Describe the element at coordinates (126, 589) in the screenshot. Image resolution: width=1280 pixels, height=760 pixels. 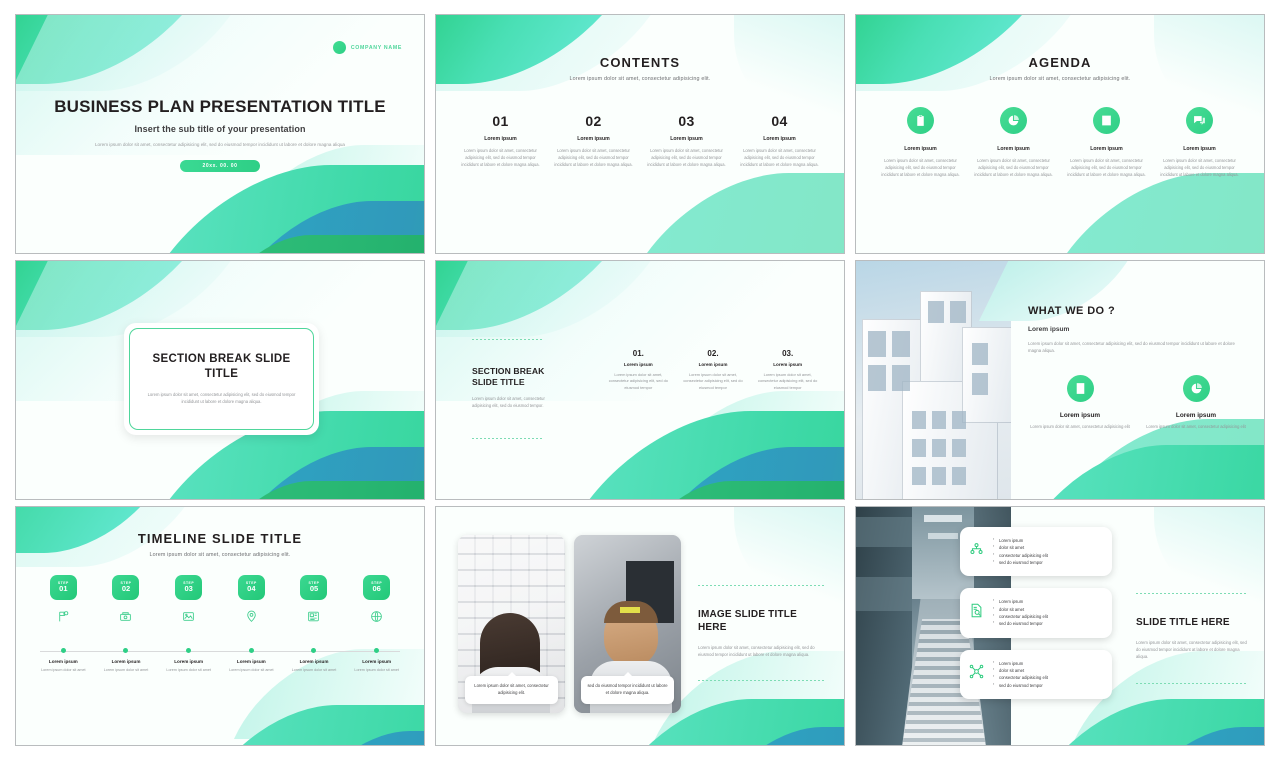
I see `step-number: 02` at that location.